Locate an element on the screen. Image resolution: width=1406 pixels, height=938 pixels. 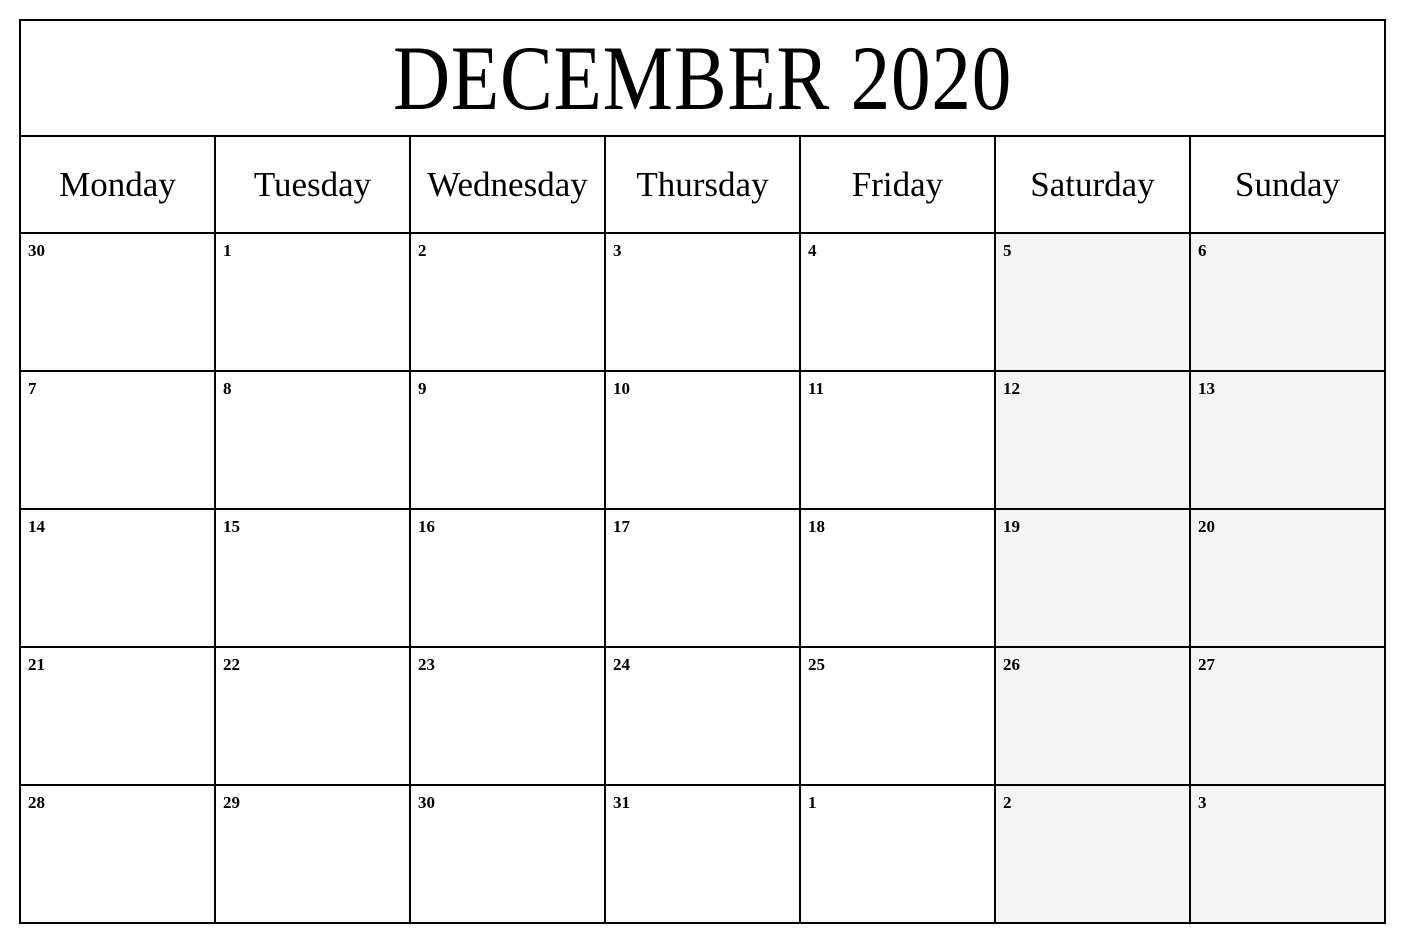
calendar-day-cell: 19 is located at coordinates (1092, 578).